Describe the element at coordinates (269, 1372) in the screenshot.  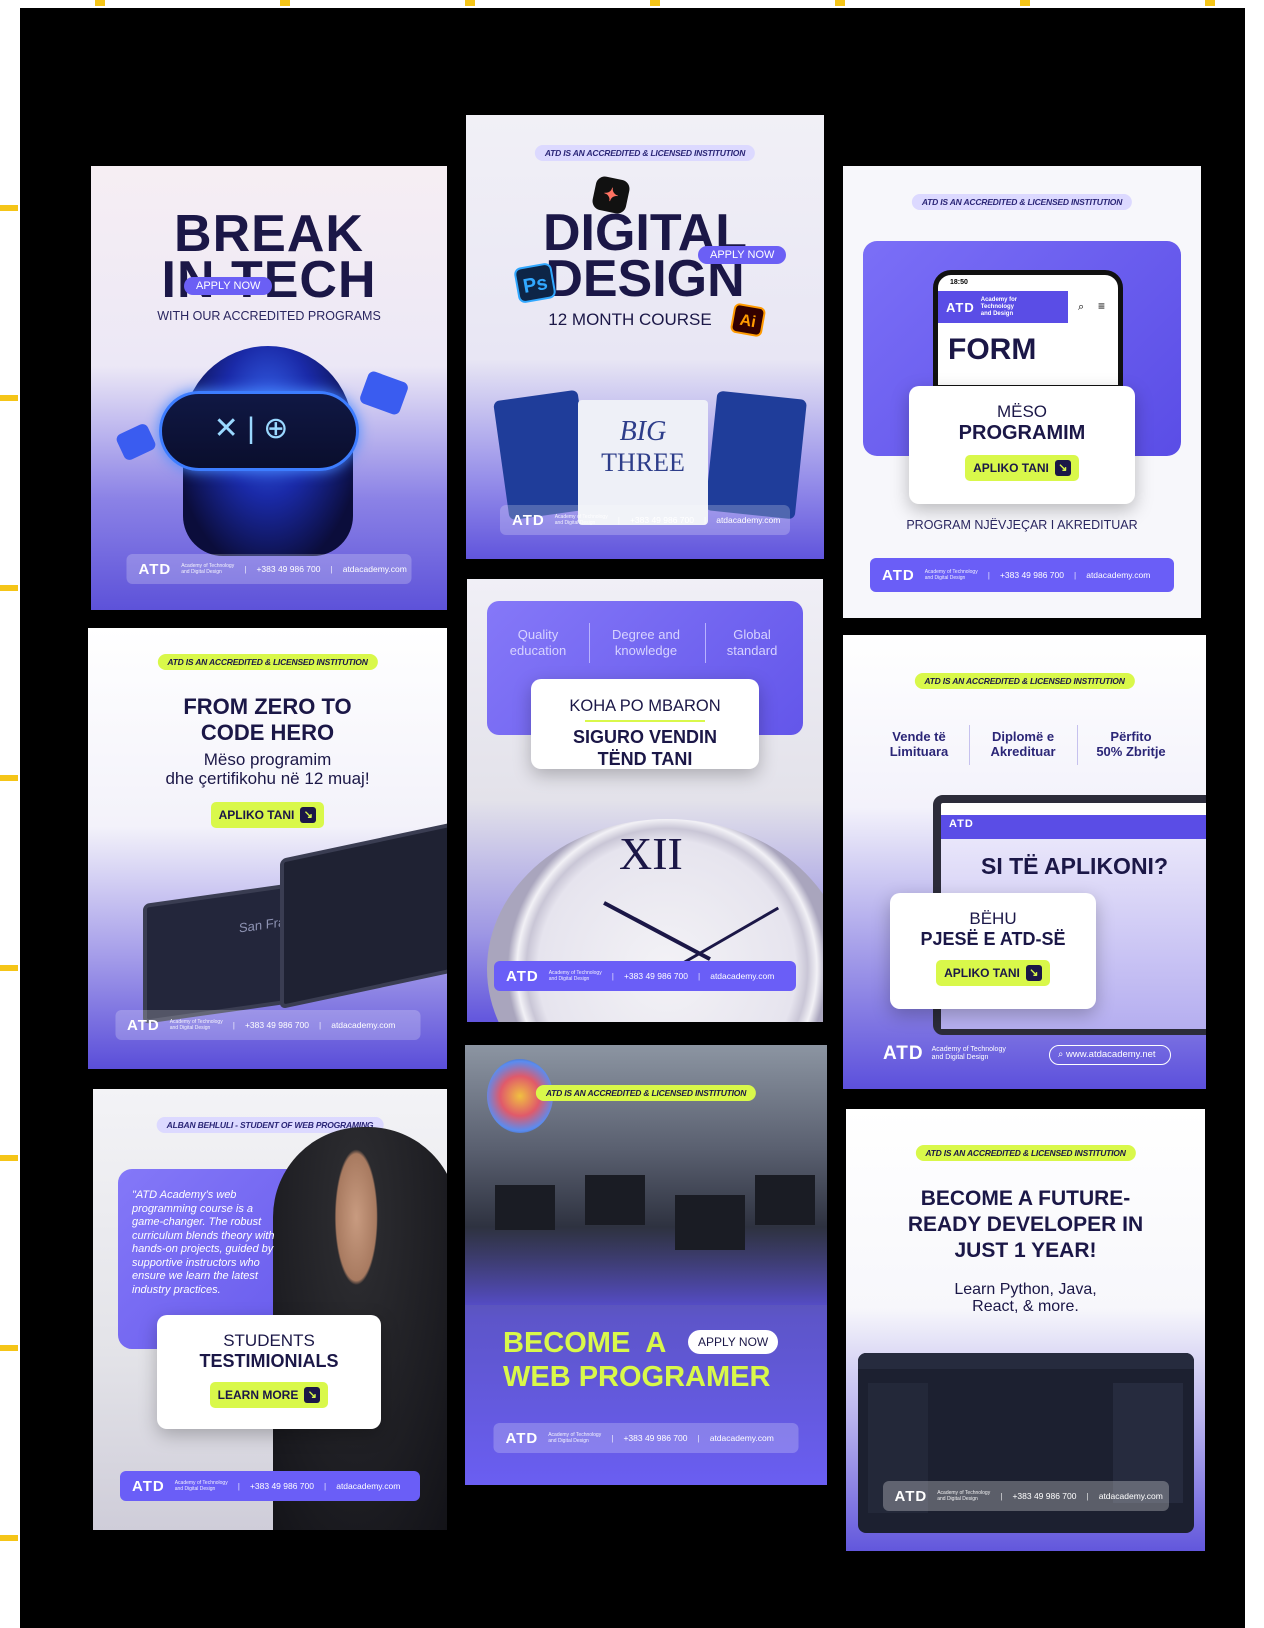
I see `testimonial-box: STUDENTS TESTIMIONIALS LEARN MORE ↘` at that location.